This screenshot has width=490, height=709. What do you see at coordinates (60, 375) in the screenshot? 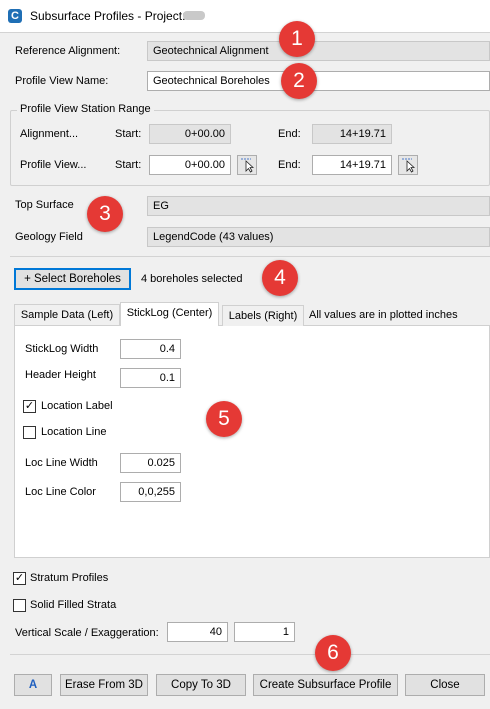
I see `header-height-label: Header Height` at bounding box center [60, 375].